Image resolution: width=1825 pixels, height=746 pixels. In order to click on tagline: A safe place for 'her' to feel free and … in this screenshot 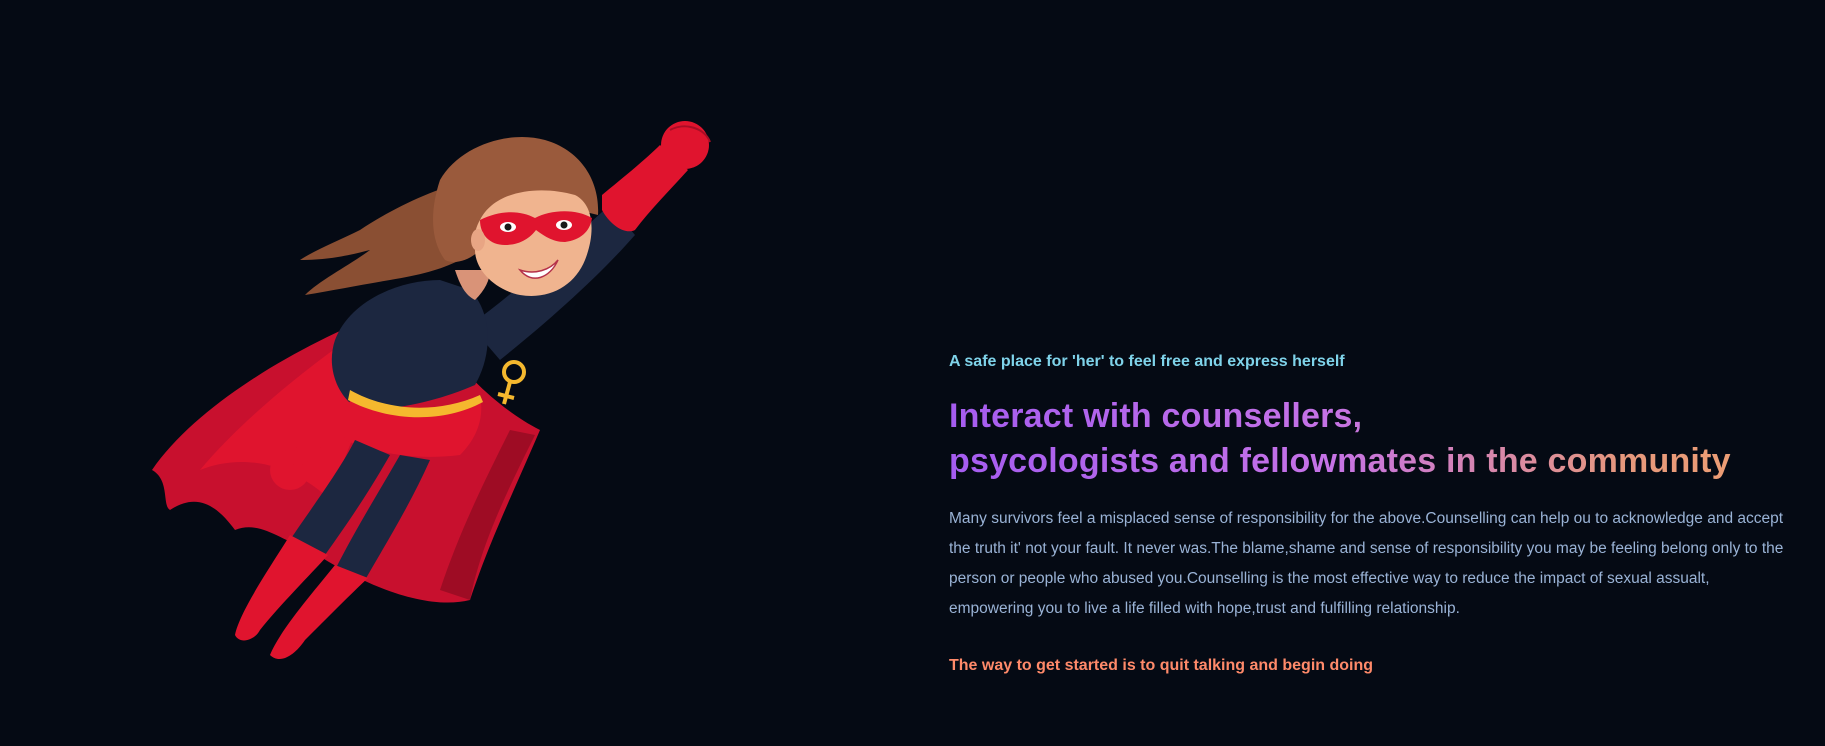, I will do `click(1147, 361)`.